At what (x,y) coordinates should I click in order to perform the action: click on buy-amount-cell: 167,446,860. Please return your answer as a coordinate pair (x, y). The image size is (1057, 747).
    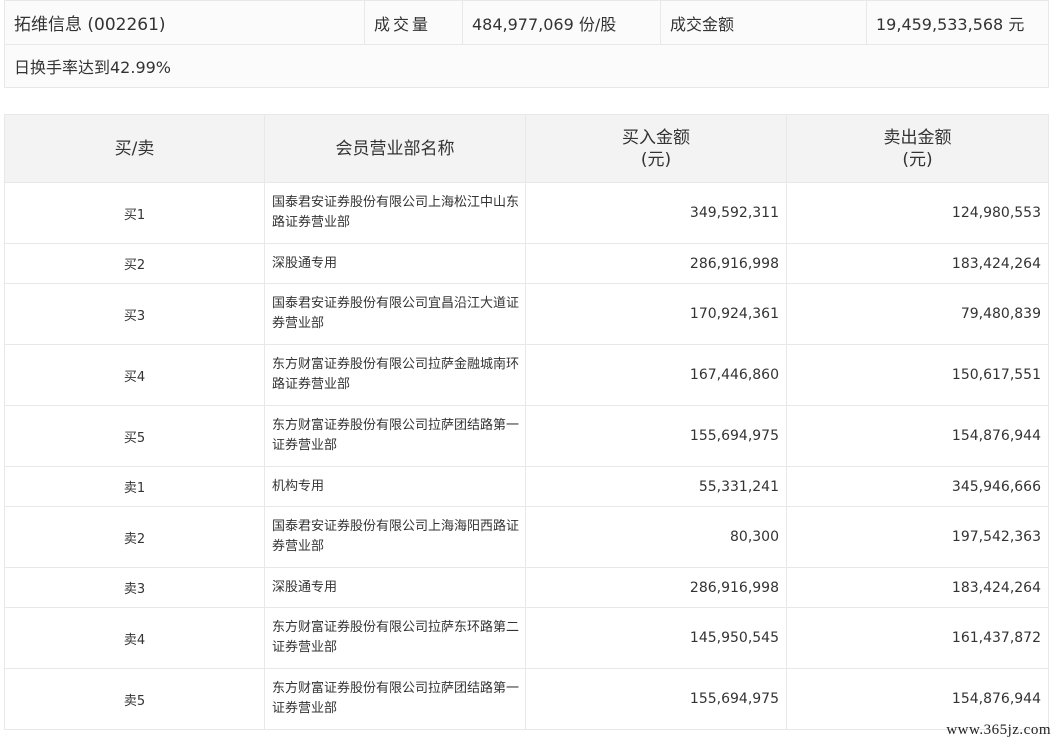
    Looking at the image, I should click on (656, 375).